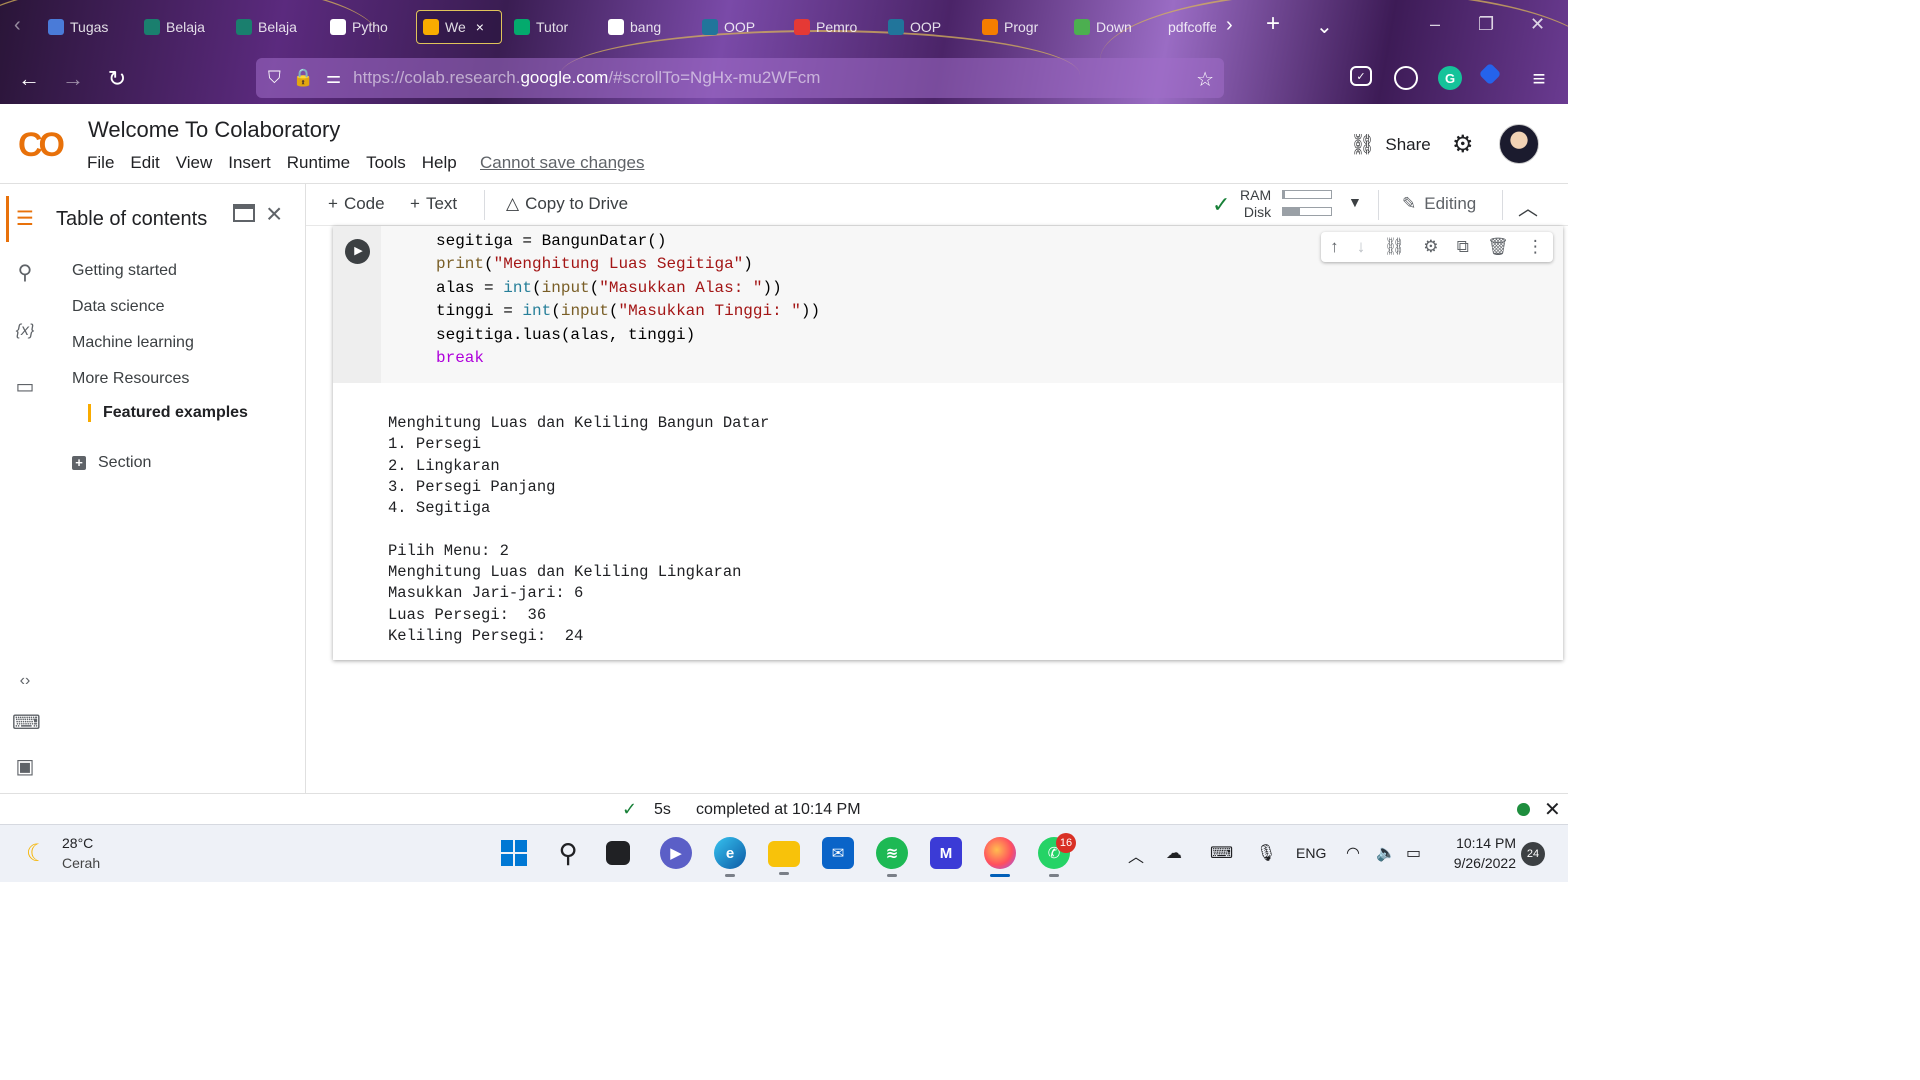 This screenshot has height=1080, width=1920. What do you see at coordinates (25, 219) in the screenshot?
I see `table-of-contents-icon: ☰` at bounding box center [25, 219].